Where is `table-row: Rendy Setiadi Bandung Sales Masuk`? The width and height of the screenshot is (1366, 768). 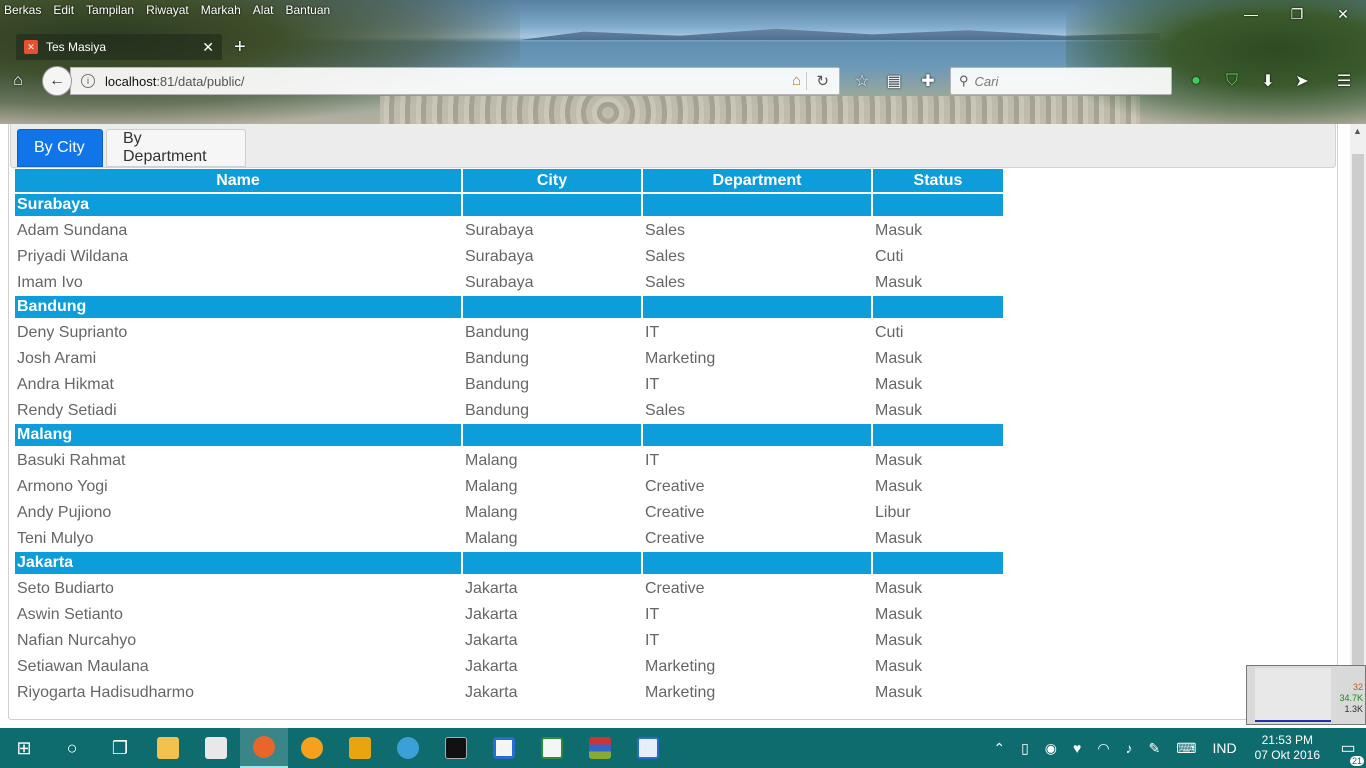 table-row: Rendy Setiadi Bandung Sales Masuk is located at coordinates (509, 411).